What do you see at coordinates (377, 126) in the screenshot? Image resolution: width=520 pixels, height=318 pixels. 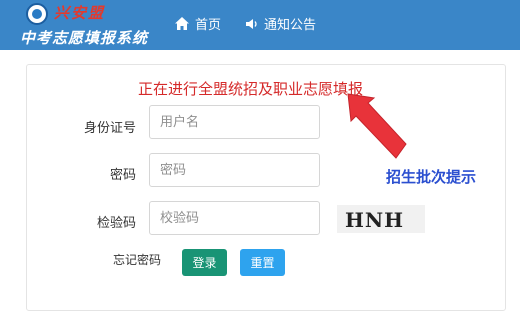 I see `annotation-arrow-icon` at bounding box center [377, 126].